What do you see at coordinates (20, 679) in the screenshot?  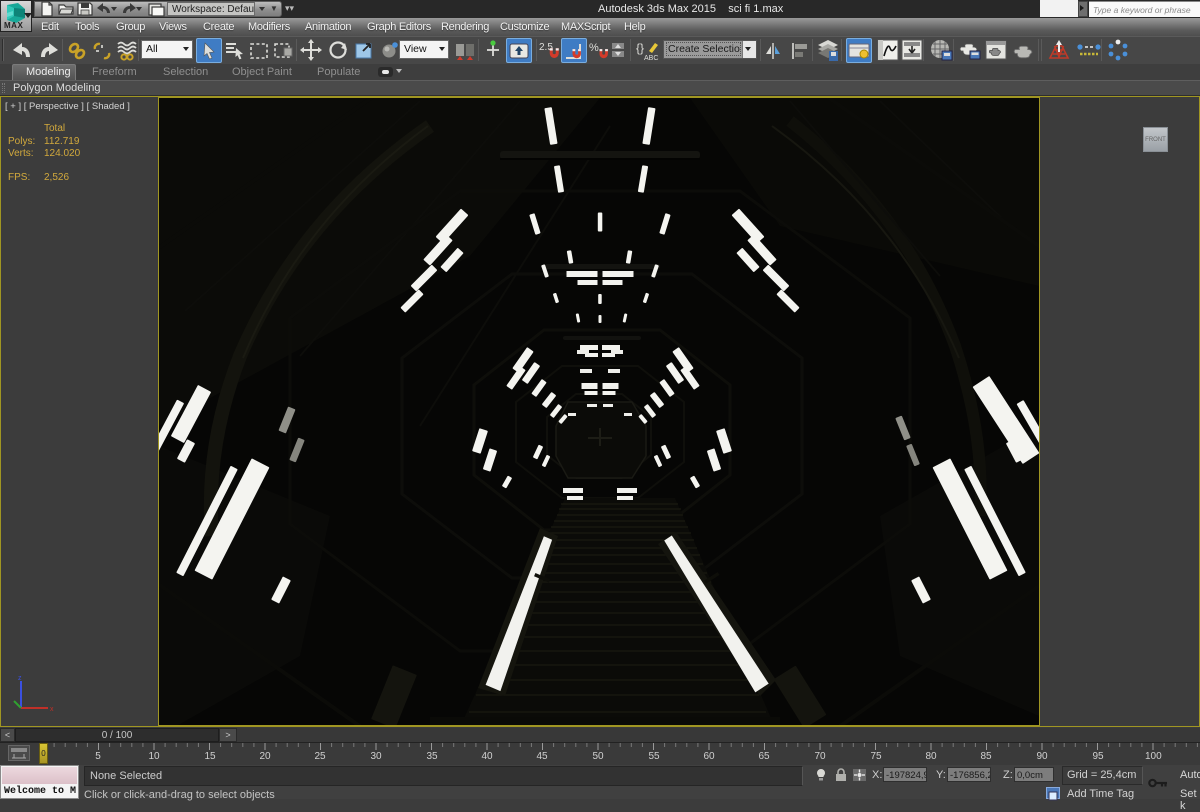 I see `svg-text: z` at bounding box center [20, 679].